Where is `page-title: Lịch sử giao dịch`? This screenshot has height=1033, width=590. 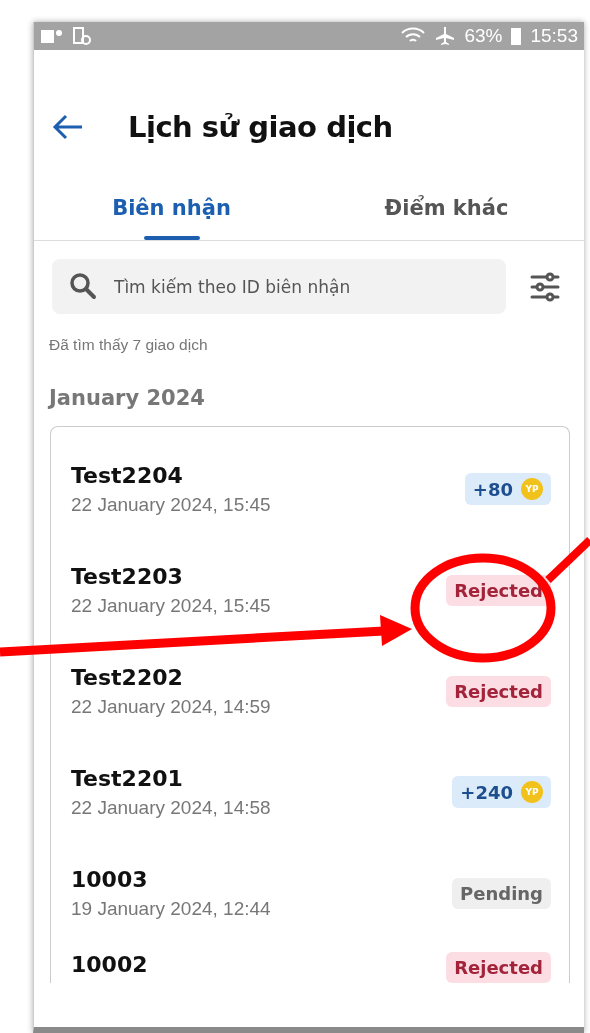 page-title: Lịch sử giao dịch is located at coordinates (260, 127).